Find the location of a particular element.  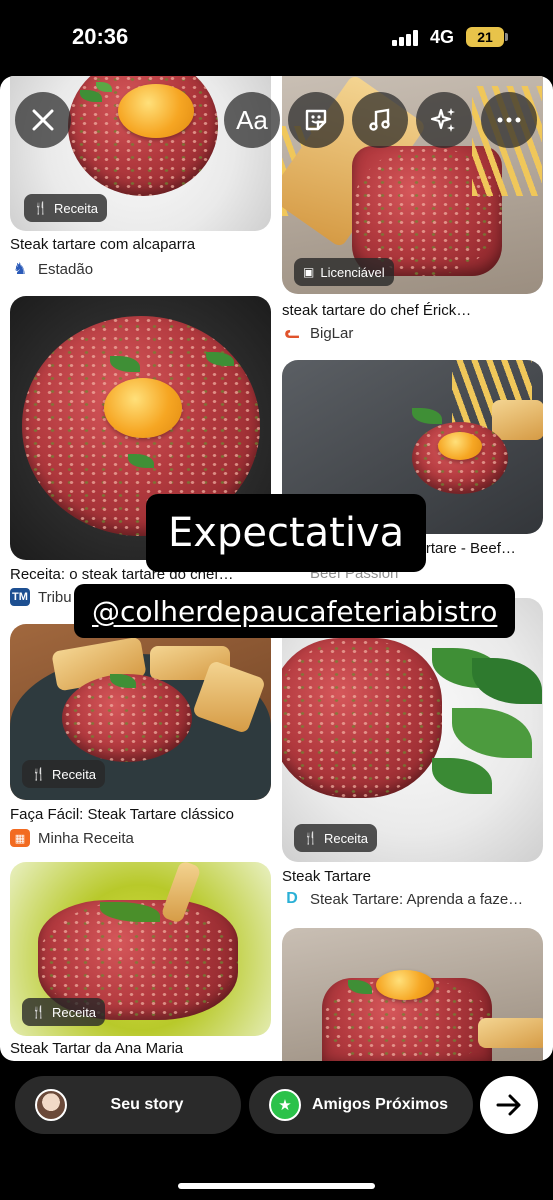

close-friends-button: ★ Amigos Próximos is located at coordinates (361, 1105).